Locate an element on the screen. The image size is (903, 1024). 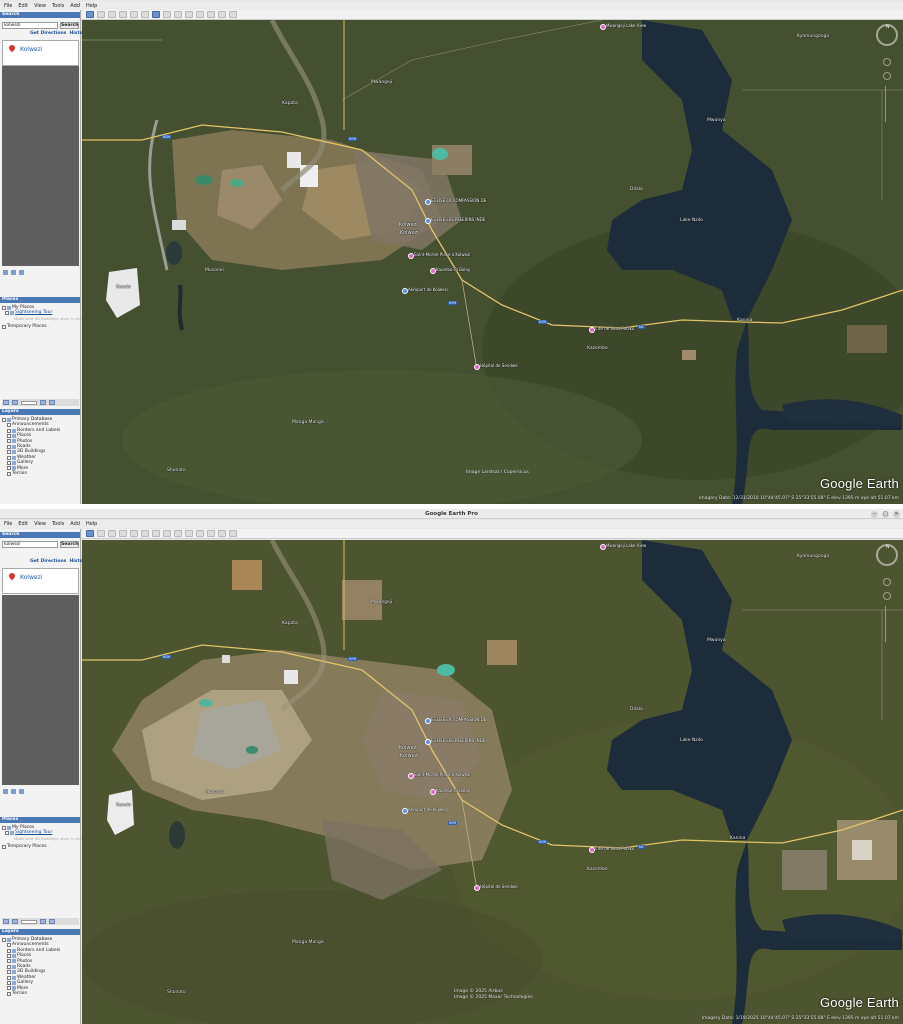
poi-aeroport: Aéroport de Kolwezi is located at coordinates (425, 290).